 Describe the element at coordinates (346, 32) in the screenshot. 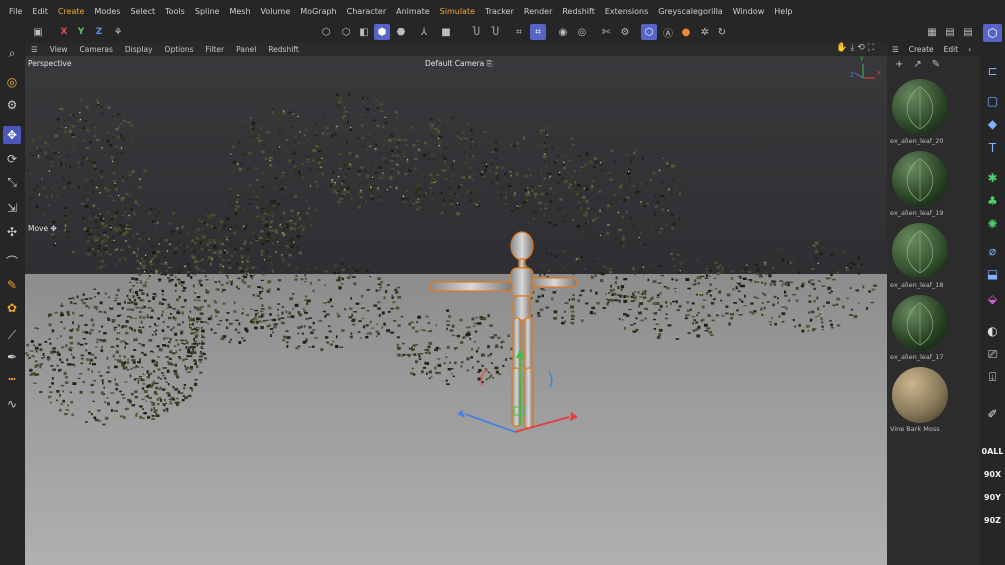

I see `edges-mode-icon: ⬡` at that location.